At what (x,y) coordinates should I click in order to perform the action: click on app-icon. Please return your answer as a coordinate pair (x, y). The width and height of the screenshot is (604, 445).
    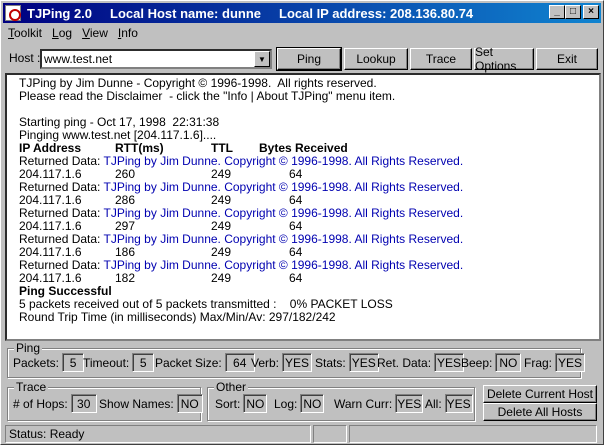
    Looking at the image, I should click on (13, 13).